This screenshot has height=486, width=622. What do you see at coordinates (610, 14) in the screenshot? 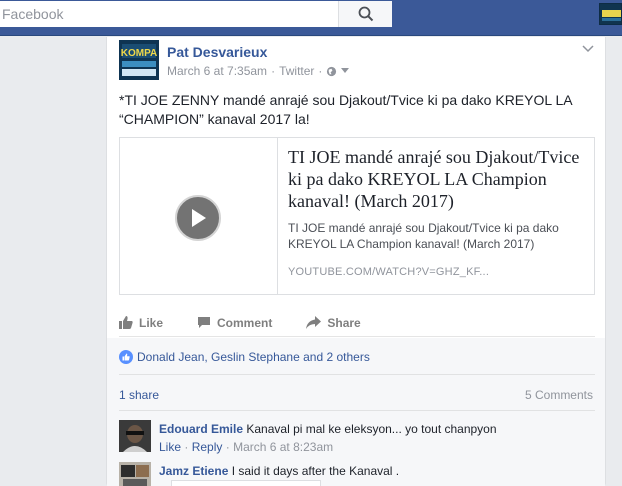
I see `profile-avatar` at bounding box center [610, 14].